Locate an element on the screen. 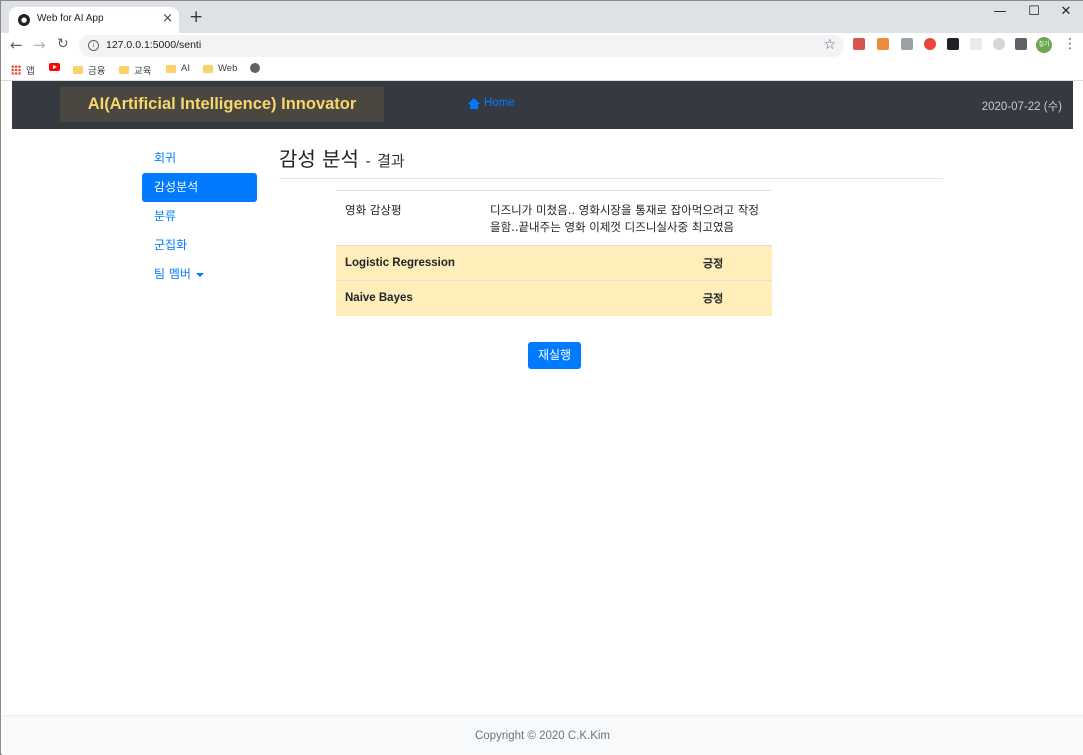  sidebar-item-sentiment: 감성분석 is located at coordinates (199, 187).